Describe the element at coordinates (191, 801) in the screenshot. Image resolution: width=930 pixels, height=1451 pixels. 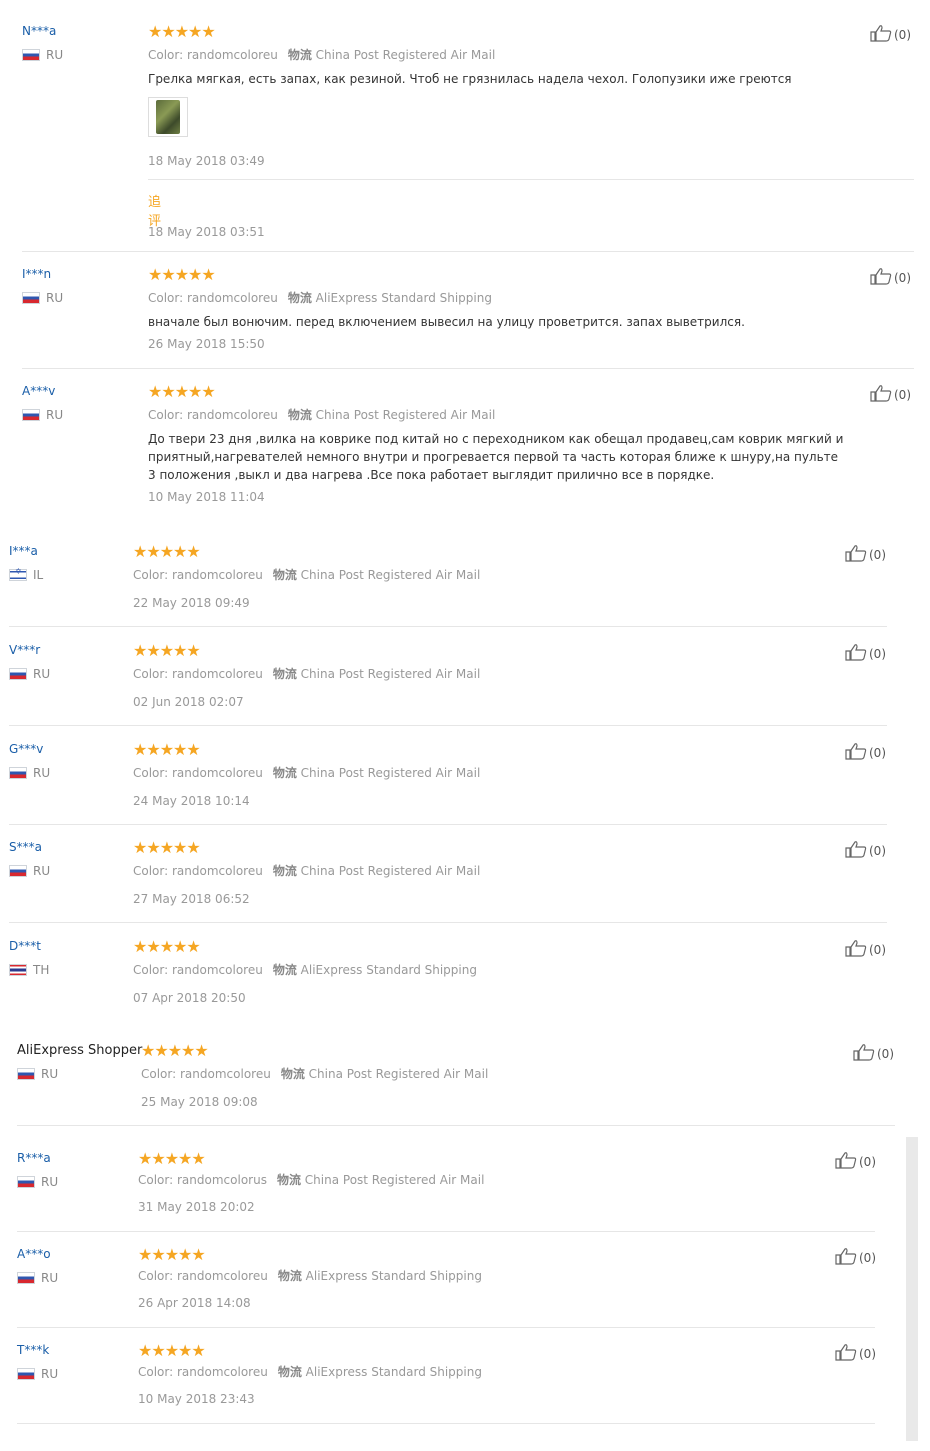
I see `review-date: 24 May 2018 10:14` at that location.